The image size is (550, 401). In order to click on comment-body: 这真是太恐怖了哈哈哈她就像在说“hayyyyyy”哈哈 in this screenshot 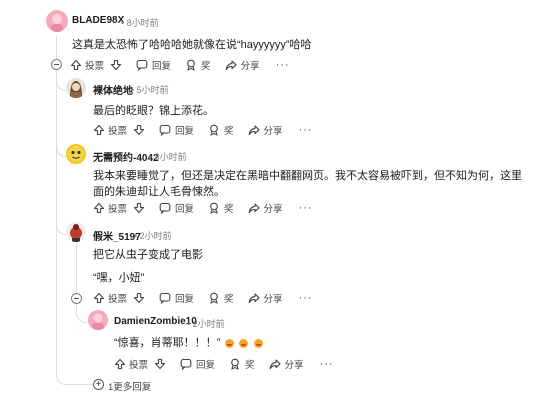, I will do `click(192, 45)`.